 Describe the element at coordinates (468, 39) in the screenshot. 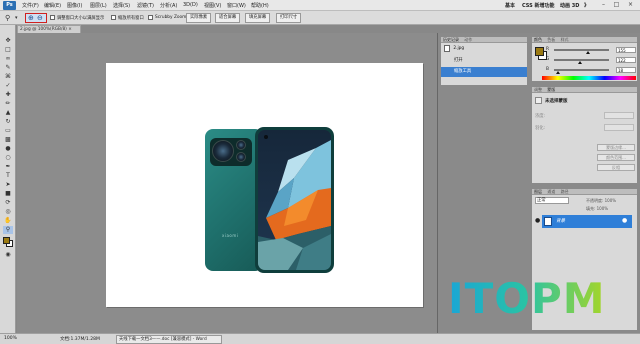

I see `tab-actions: 动作` at that location.